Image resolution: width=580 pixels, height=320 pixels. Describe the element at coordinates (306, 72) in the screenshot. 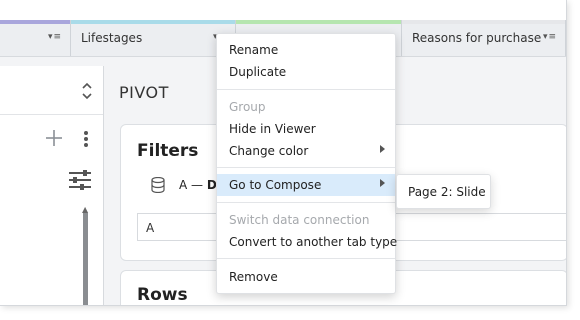

I see `menu-item-duplicate: Duplicate` at that location.